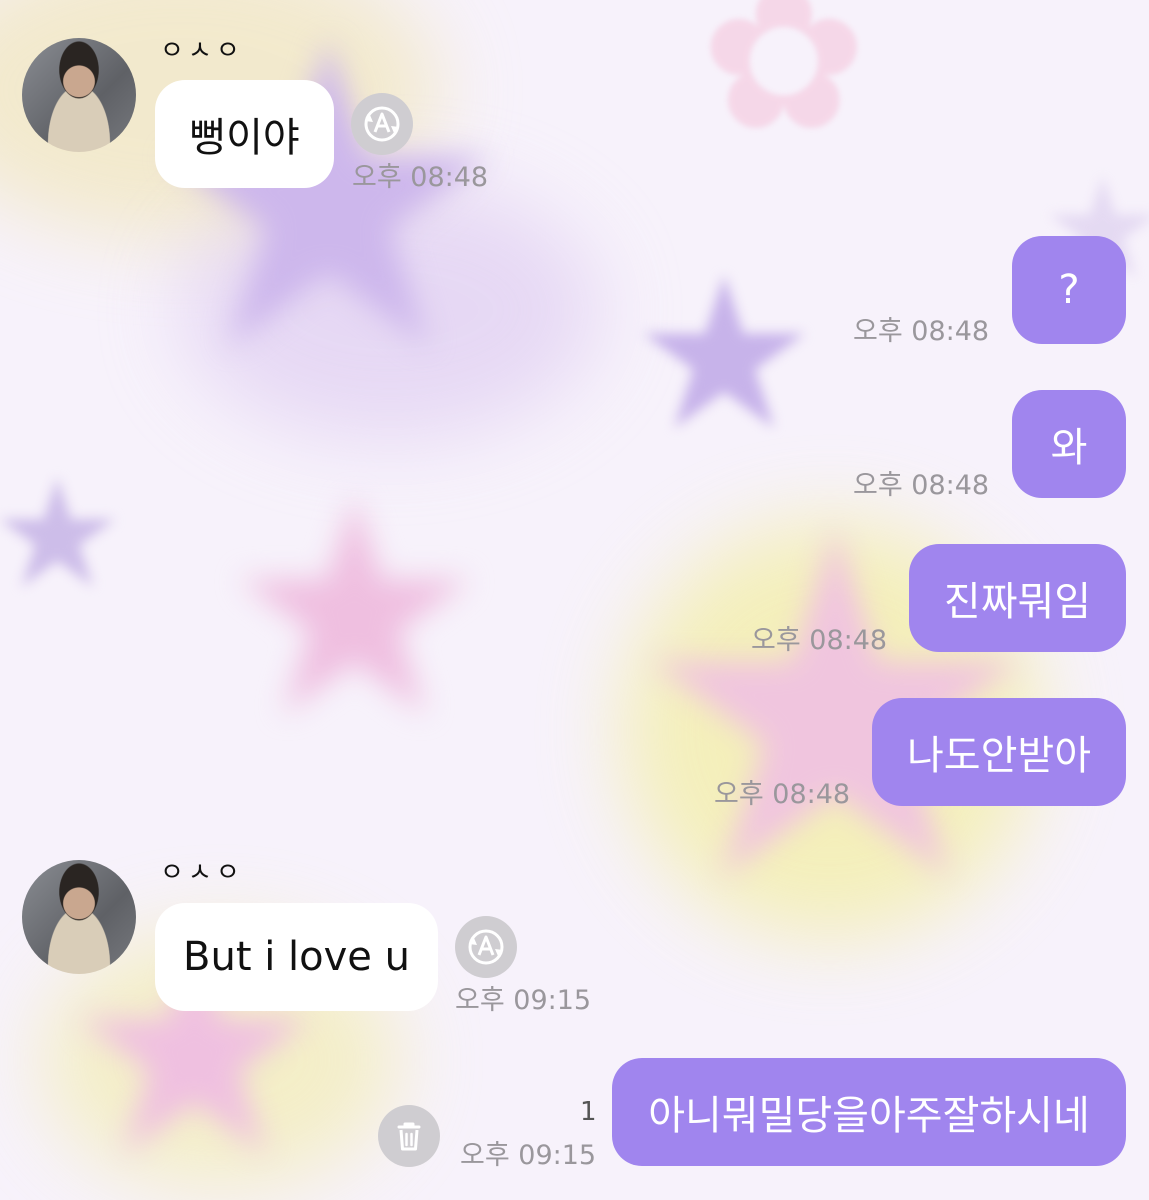 The height and width of the screenshot is (1200, 1149). I want to click on message-text: 진짜뭐임, so click(1017, 602).